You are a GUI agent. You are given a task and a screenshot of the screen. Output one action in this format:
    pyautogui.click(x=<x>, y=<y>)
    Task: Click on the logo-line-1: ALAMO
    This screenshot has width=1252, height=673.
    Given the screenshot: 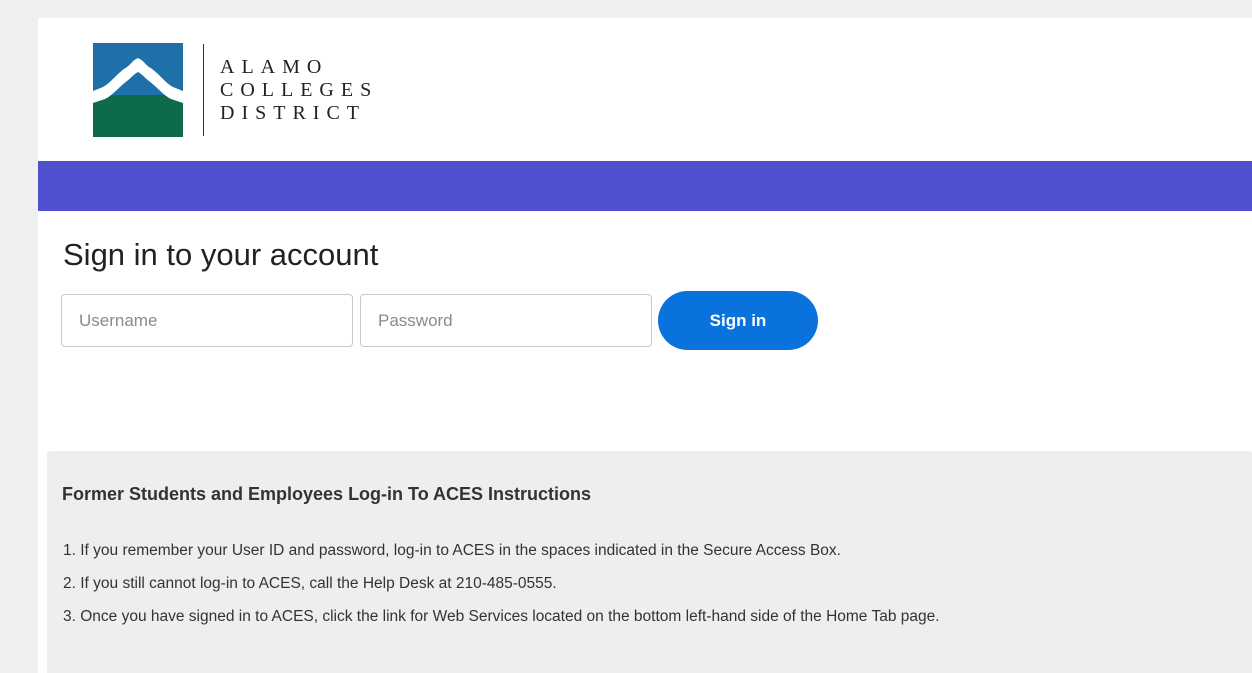 What is the action you would take?
    pyautogui.click(x=274, y=66)
    